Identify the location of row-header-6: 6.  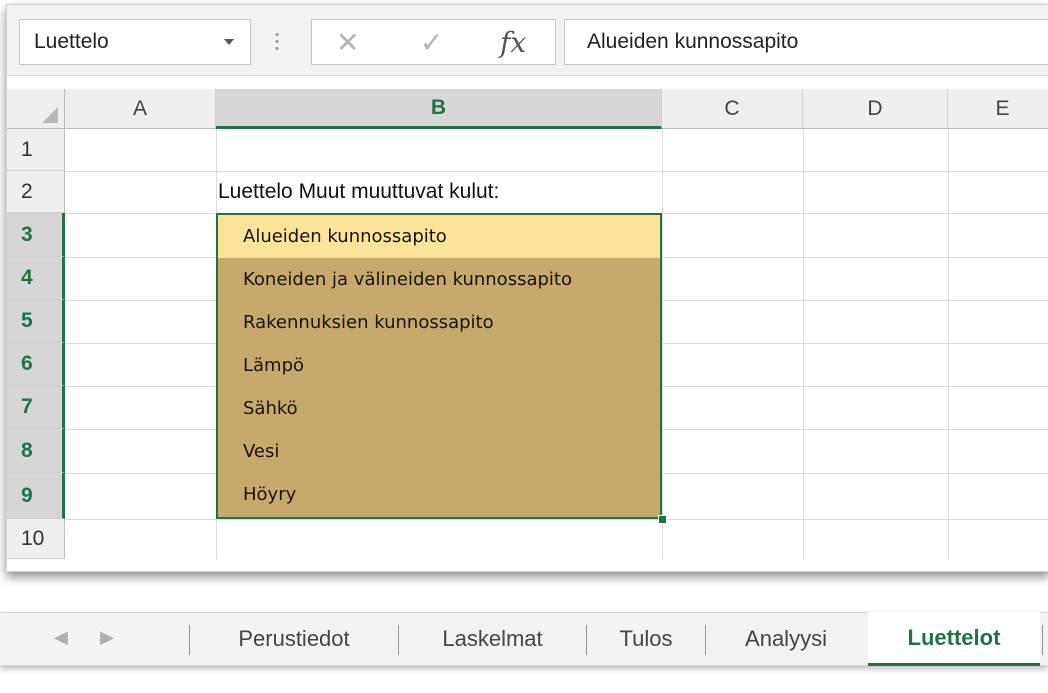
(36, 364).